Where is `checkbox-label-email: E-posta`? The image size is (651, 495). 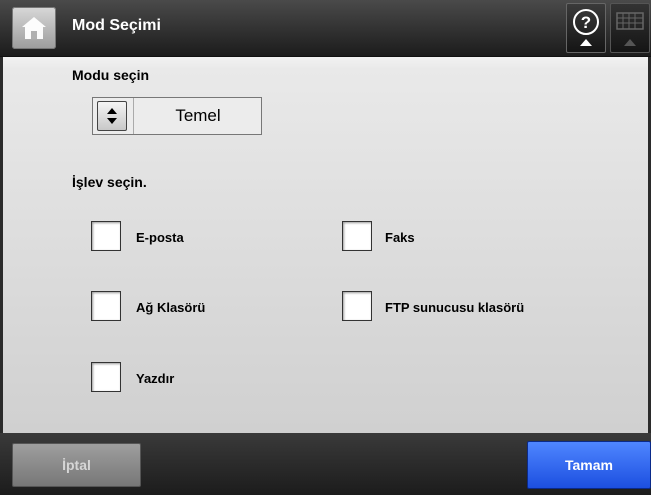 checkbox-label-email: E-posta is located at coordinates (160, 237).